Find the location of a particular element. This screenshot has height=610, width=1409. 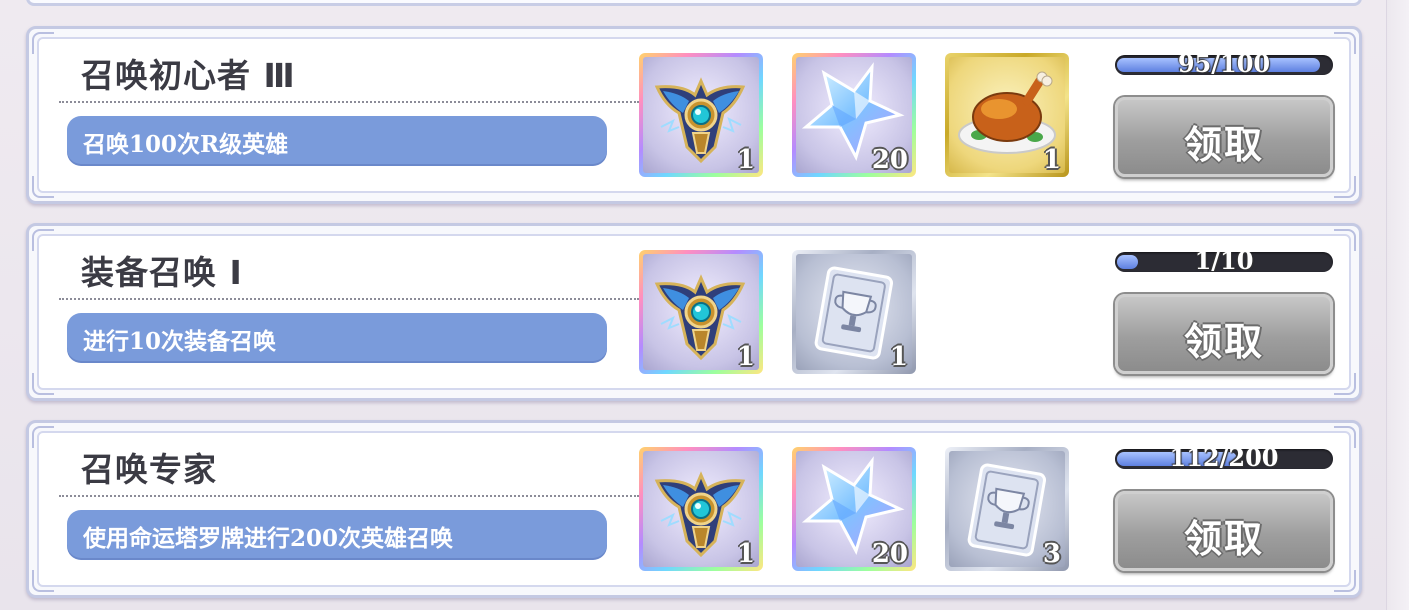

quest-title: 召唤专家 is located at coordinates (149, 469).